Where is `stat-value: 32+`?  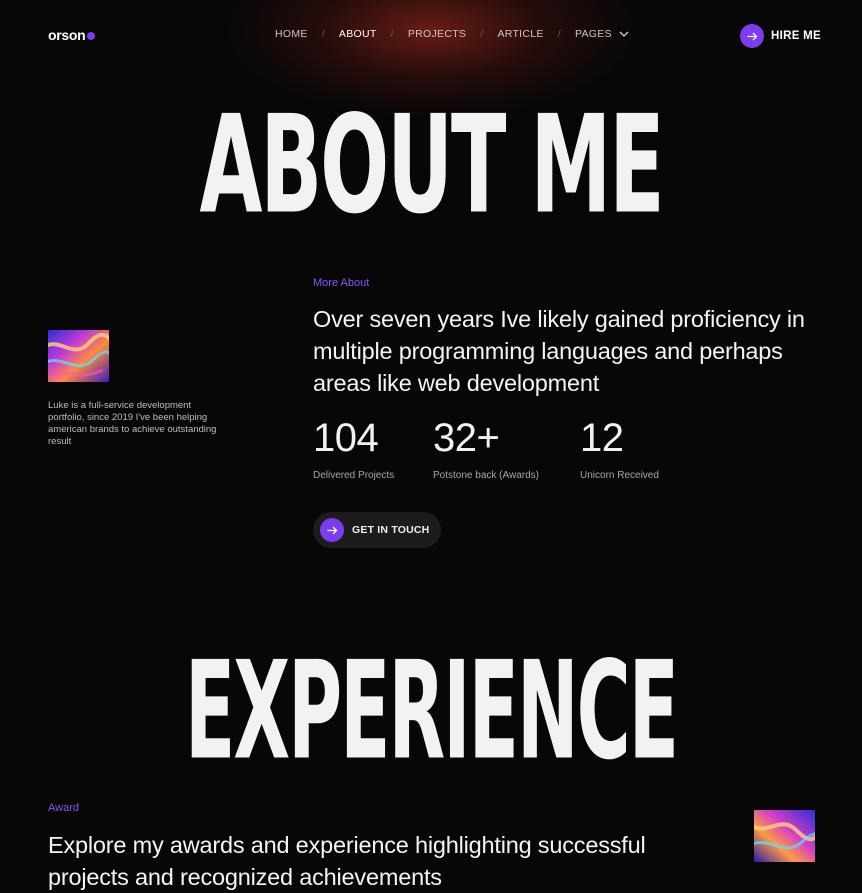 stat-value: 32+ is located at coordinates (466, 438).